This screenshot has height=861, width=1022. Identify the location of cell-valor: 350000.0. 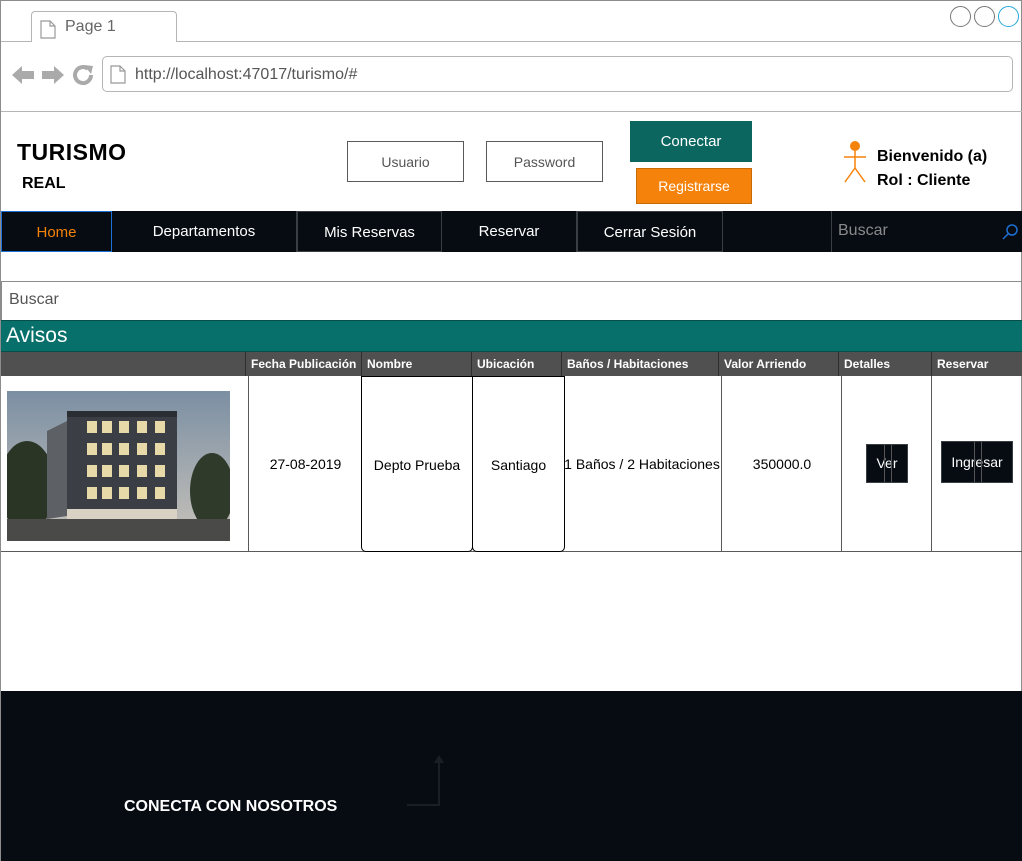
(781, 464).